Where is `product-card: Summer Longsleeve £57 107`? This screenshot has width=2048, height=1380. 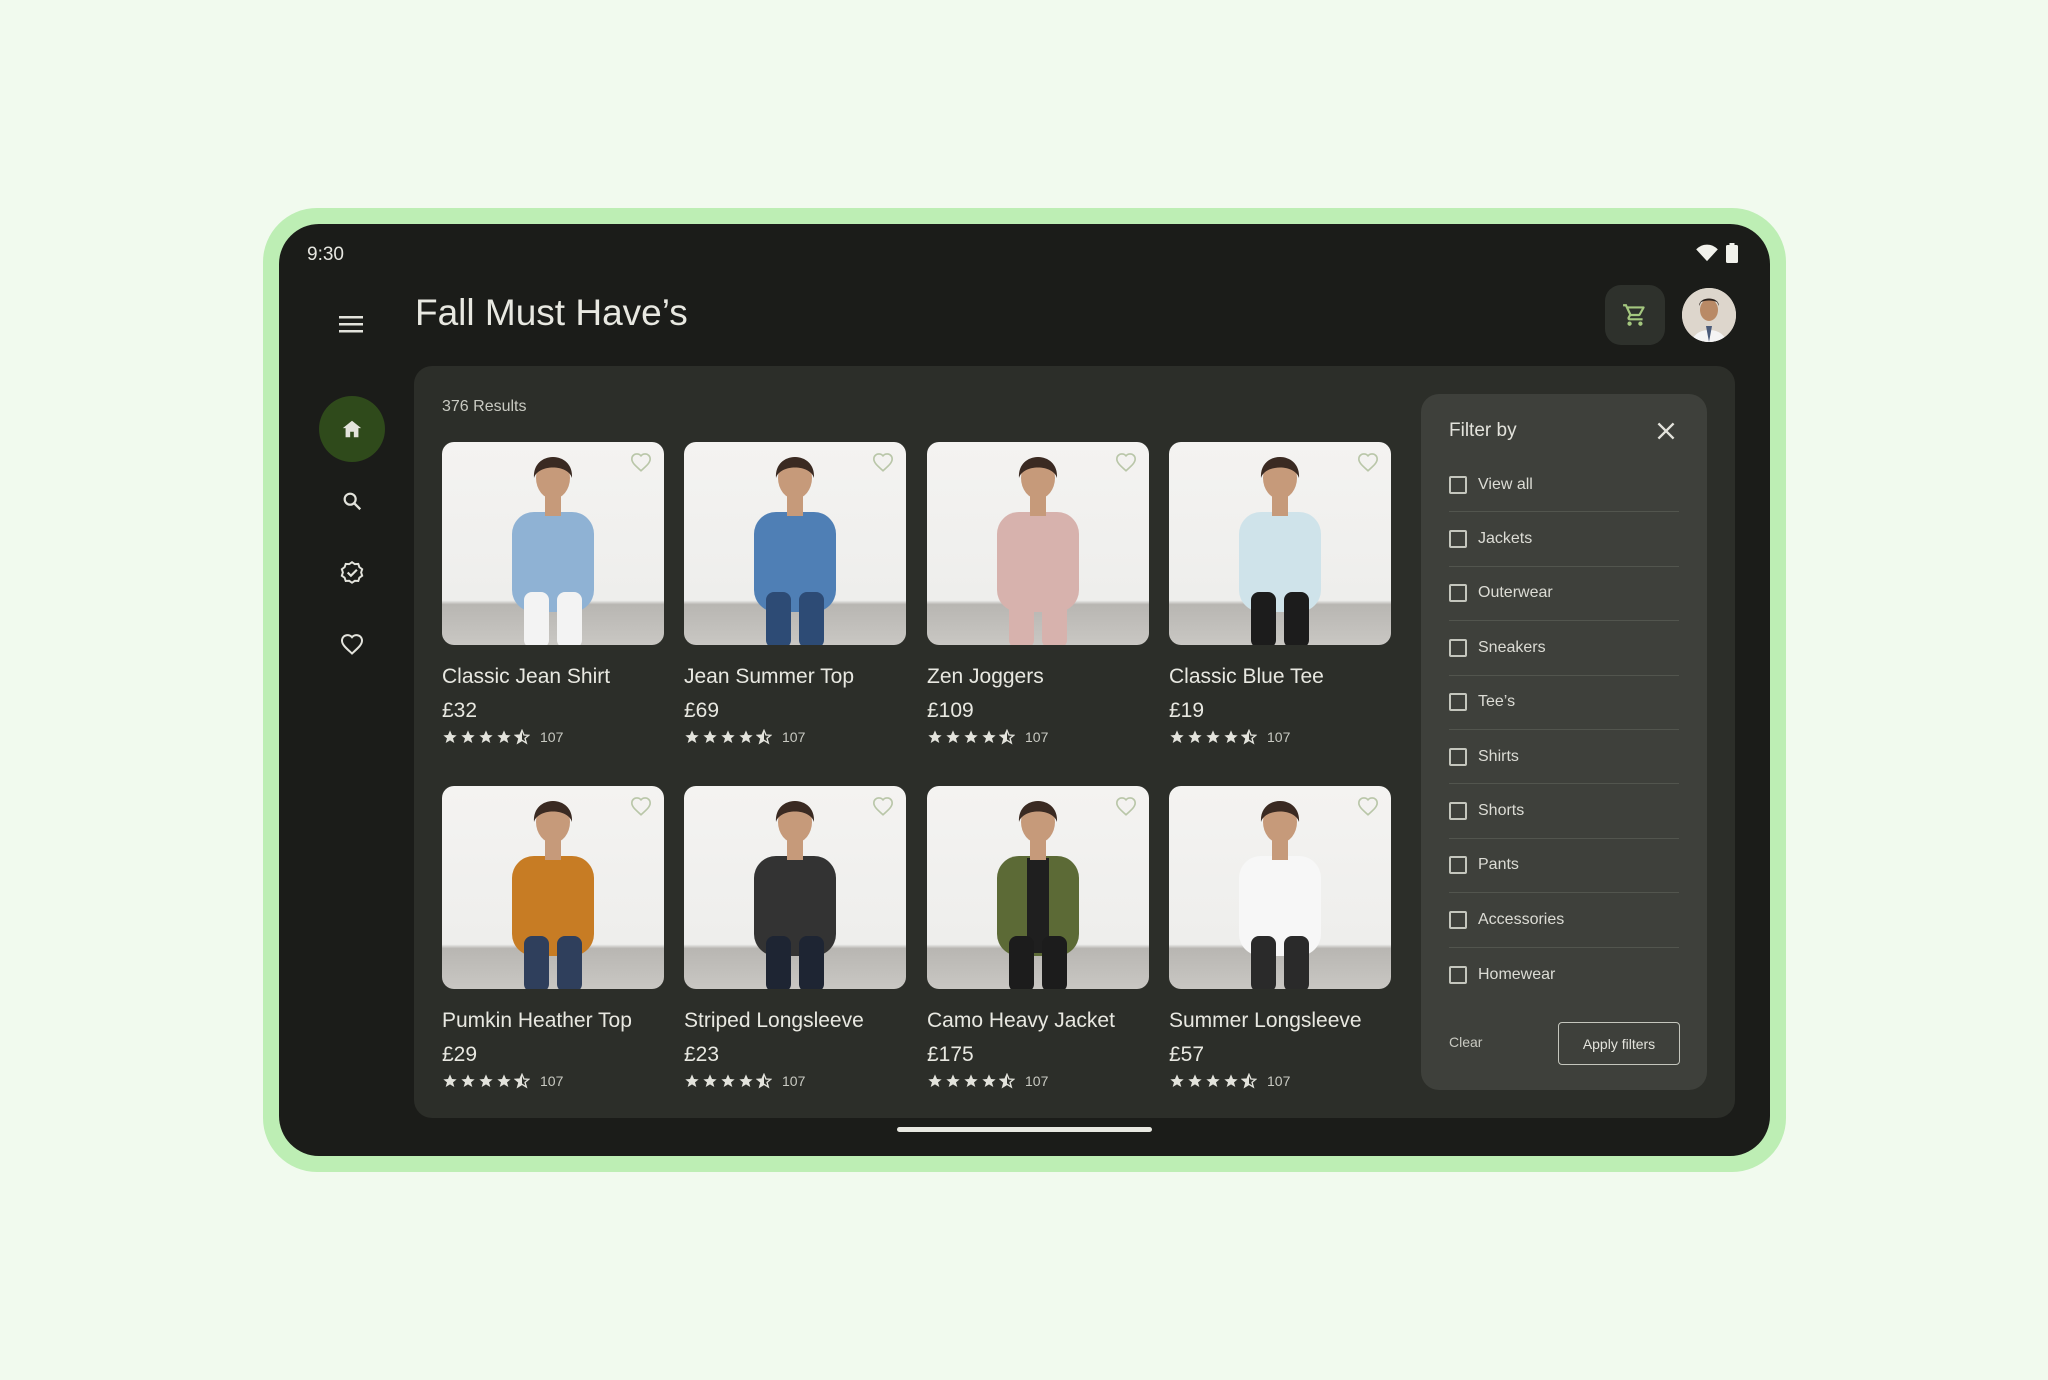
product-card: Summer Longsleeve £57 107 is located at coordinates (1280, 937).